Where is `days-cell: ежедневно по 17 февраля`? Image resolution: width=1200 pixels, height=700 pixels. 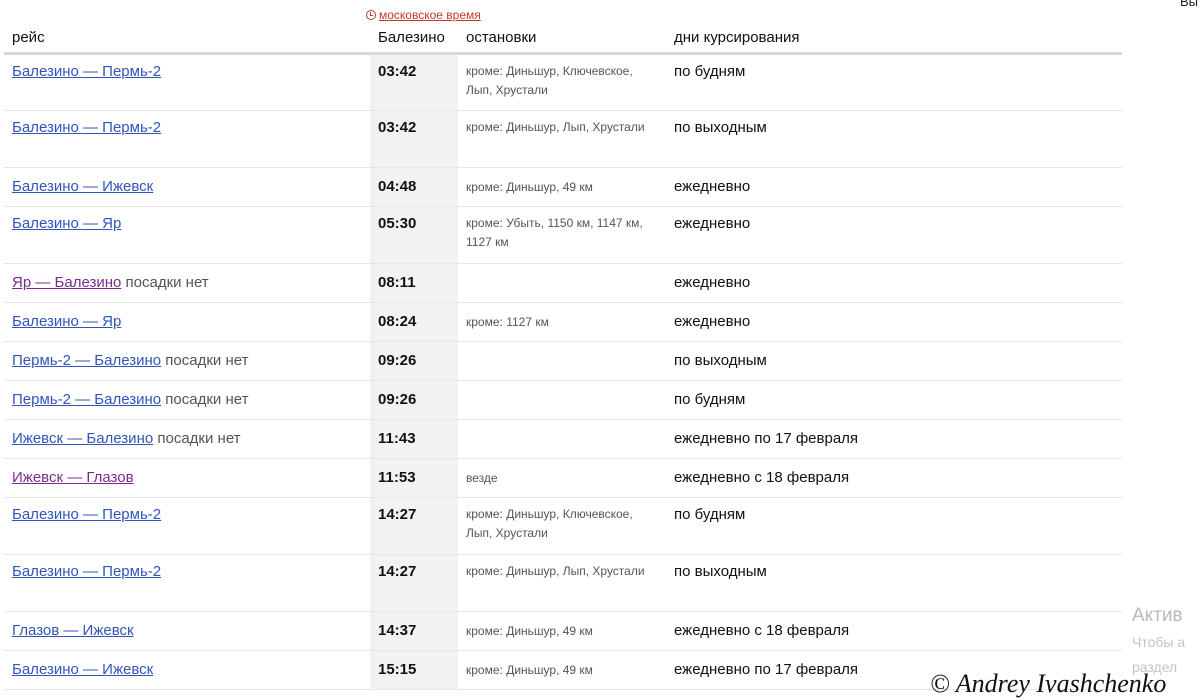 days-cell: ежедневно по 17 февраля is located at coordinates (894, 439).